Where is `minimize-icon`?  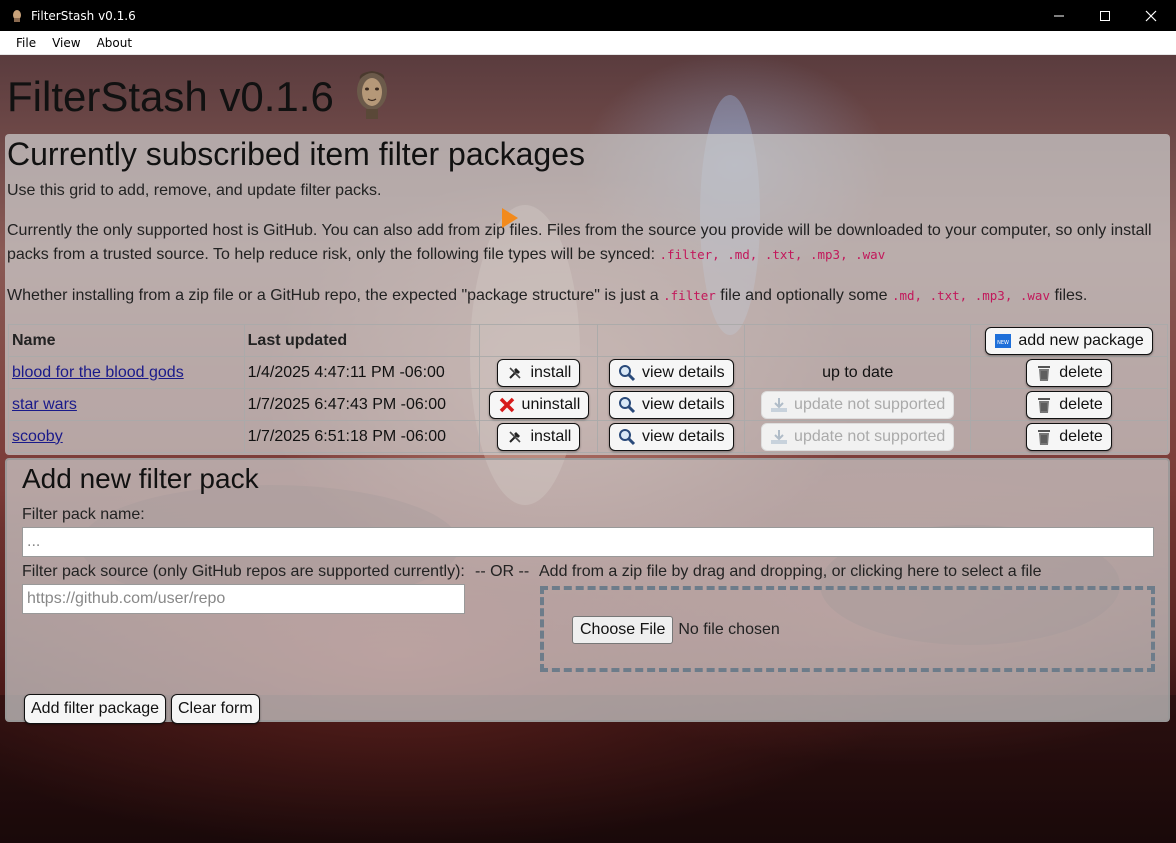 minimize-icon is located at coordinates (1059, 15).